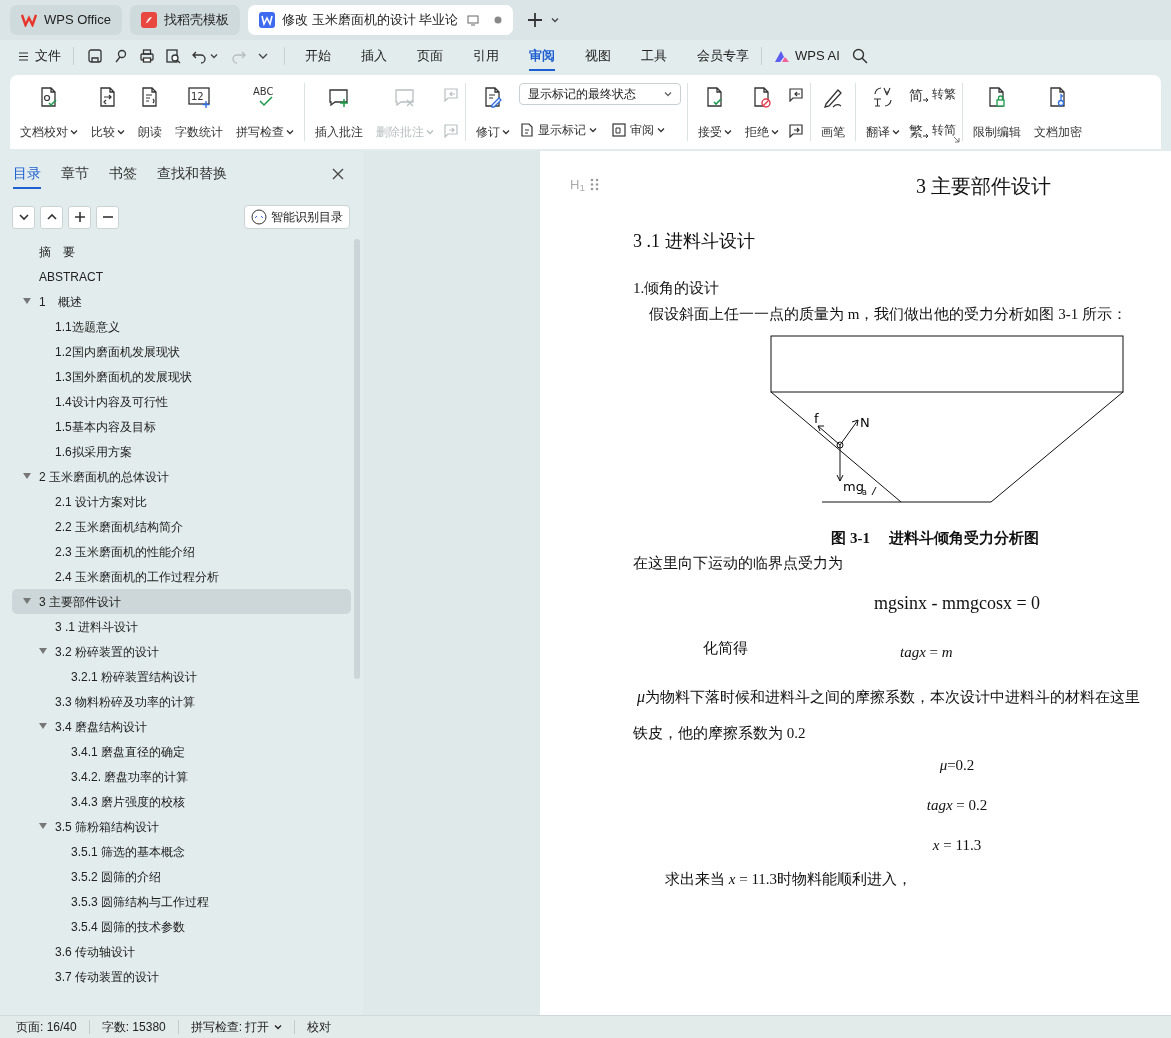 This screenshot has height=1038, width=1171. I want to click on ribbon-tab: 工具, so click(654, 56).